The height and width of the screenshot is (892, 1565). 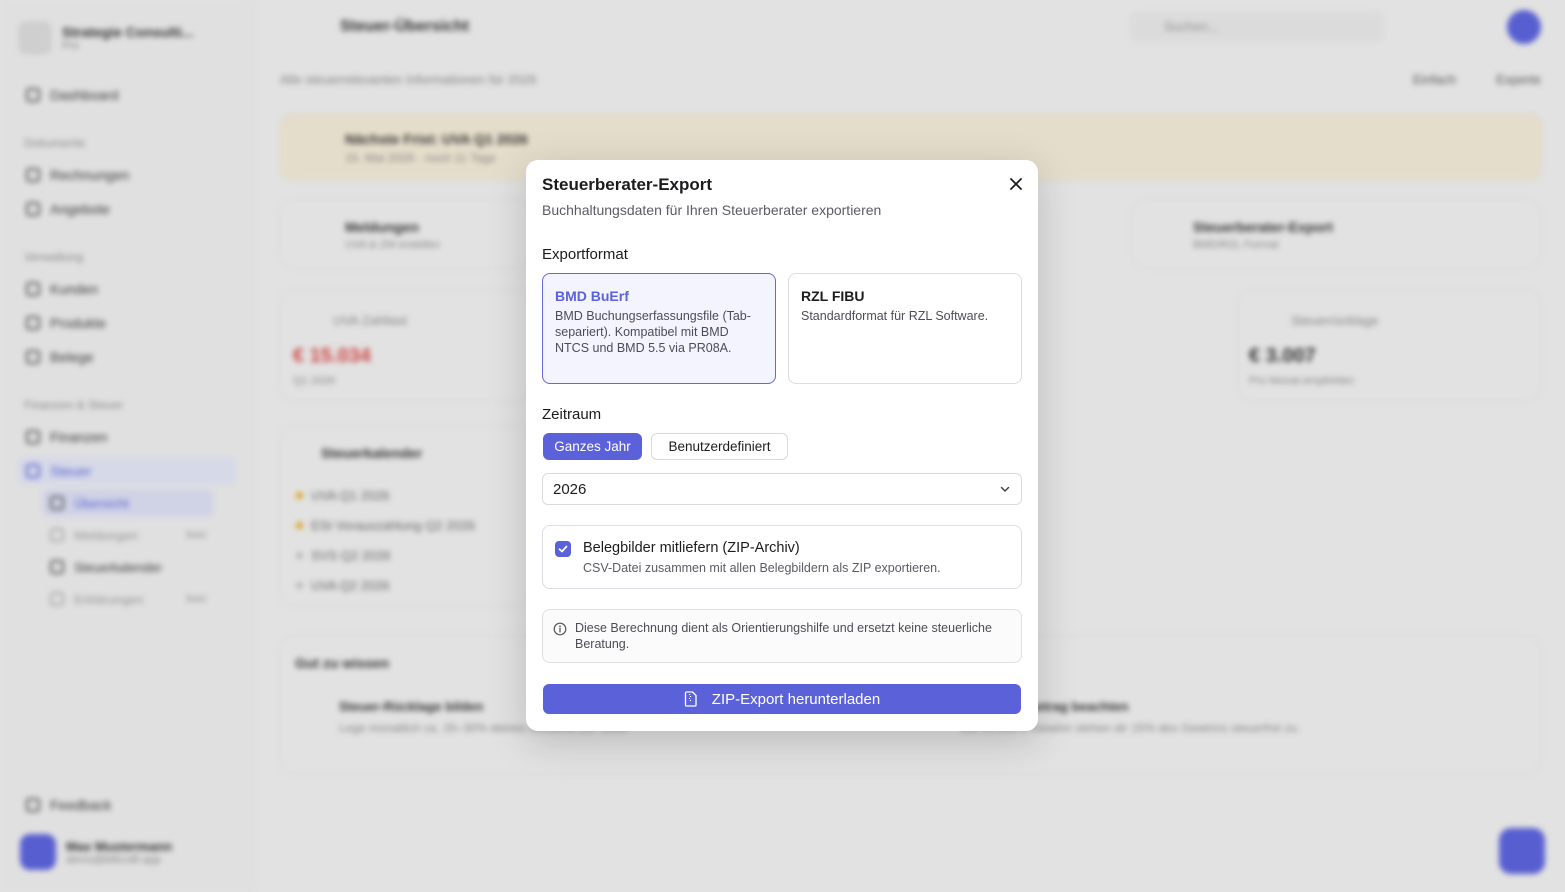 I want to click on check-icon, so click(x=563, y=549).